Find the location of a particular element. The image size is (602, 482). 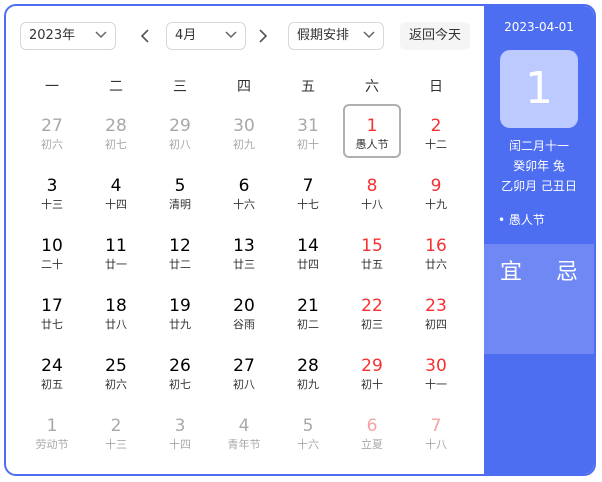

selected-day-number: 1 is located at coordinates (539, 89).